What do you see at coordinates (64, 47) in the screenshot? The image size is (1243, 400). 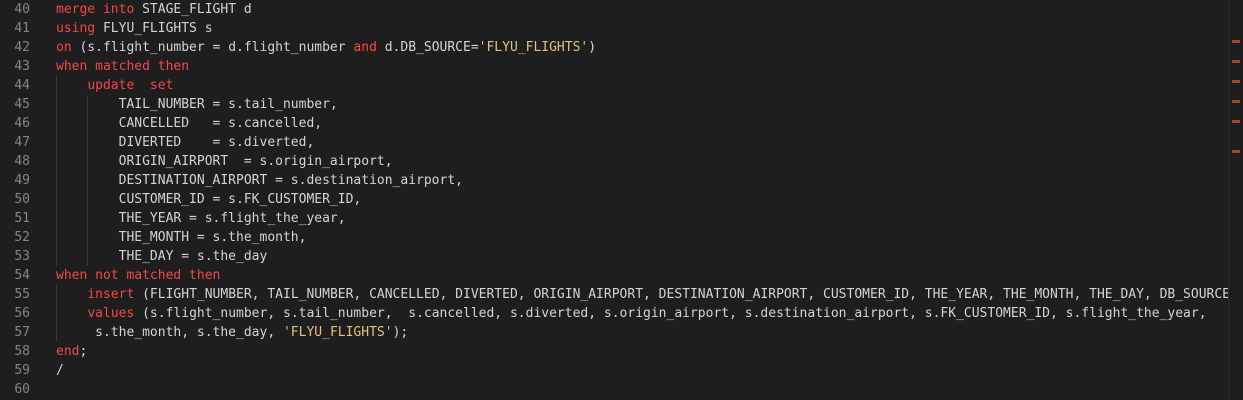 I see `keyword: on` at bounding box center [64, 47].